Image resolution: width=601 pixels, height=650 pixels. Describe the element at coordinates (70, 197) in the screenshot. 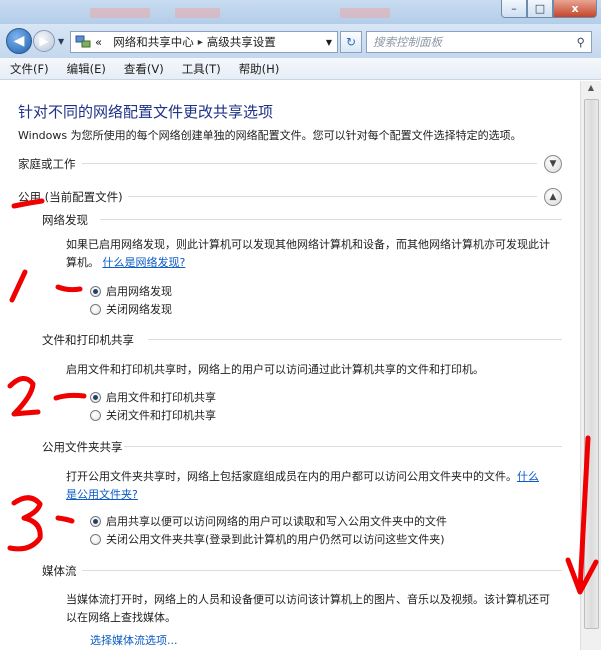

I see `profile-public-label: 公用 (当前配置文件)` at that location.